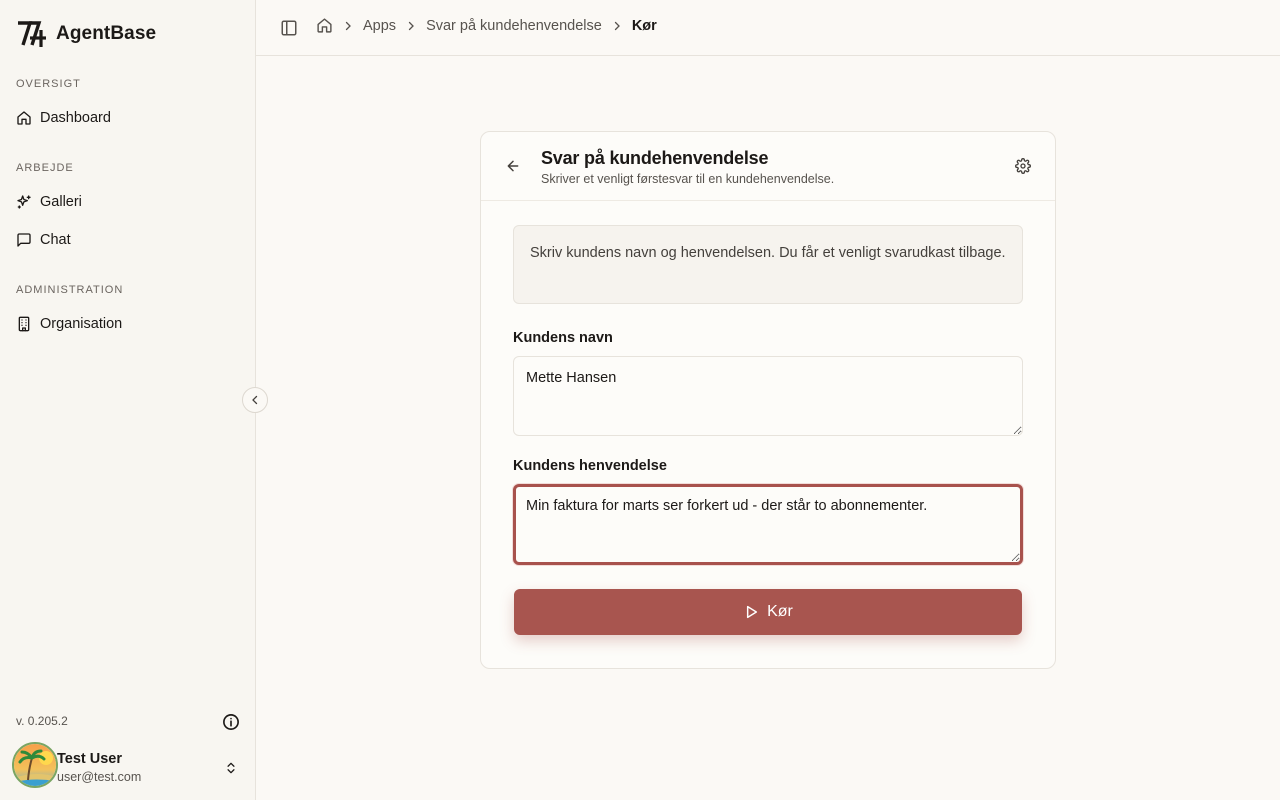 This screenshot has width=1280, height=800. I want to click on customer-name-field: Mette Hansen, so click(768, 396).